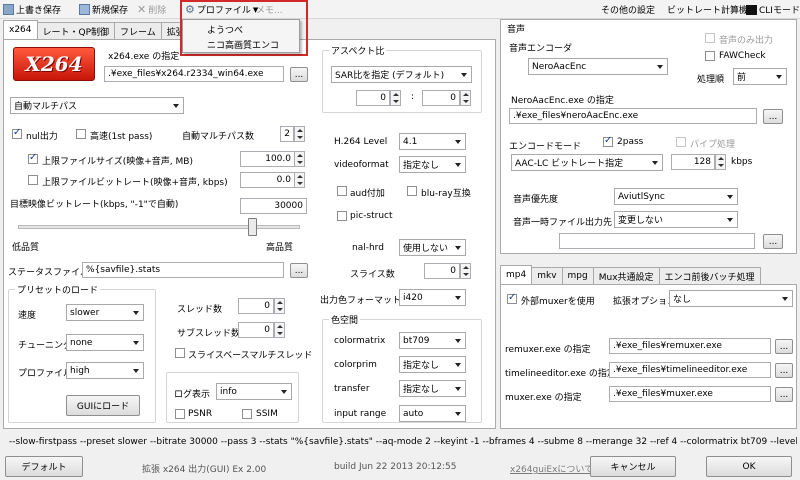 Image resolution: width=800 pixels, height=480 pixels. I want to click on other-settings-button: その他の設定, so click(628, 9).